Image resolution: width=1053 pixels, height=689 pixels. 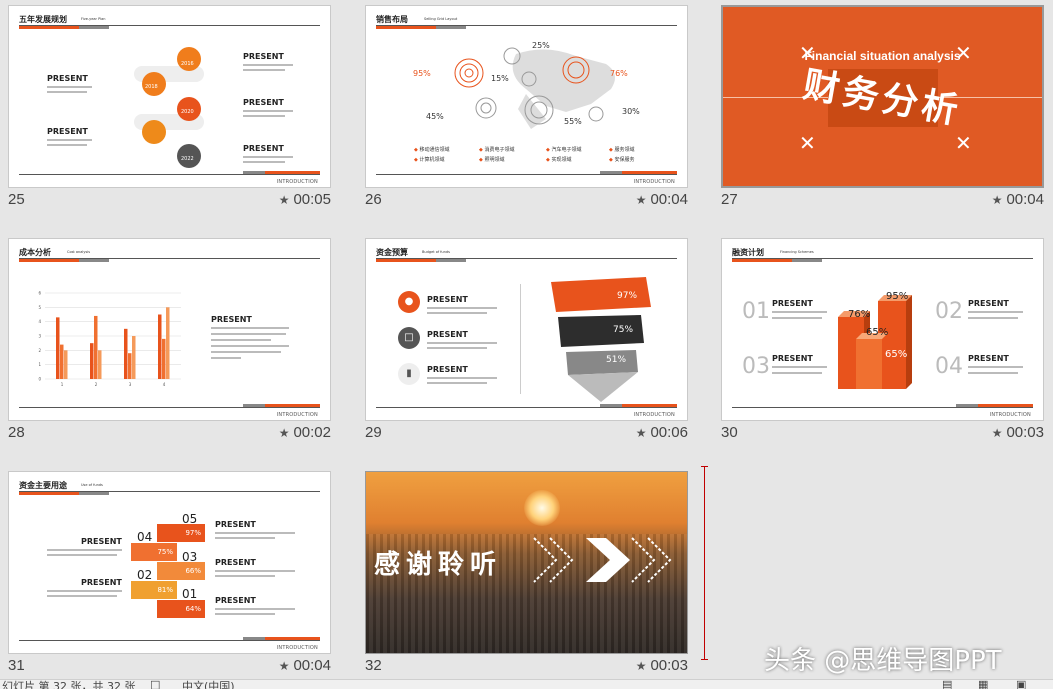 What do you see at coordinates (564, 150) in the screenshot?
I see `legend-item: ◆ 汽车电子领域` at bounding box center [564, 150].